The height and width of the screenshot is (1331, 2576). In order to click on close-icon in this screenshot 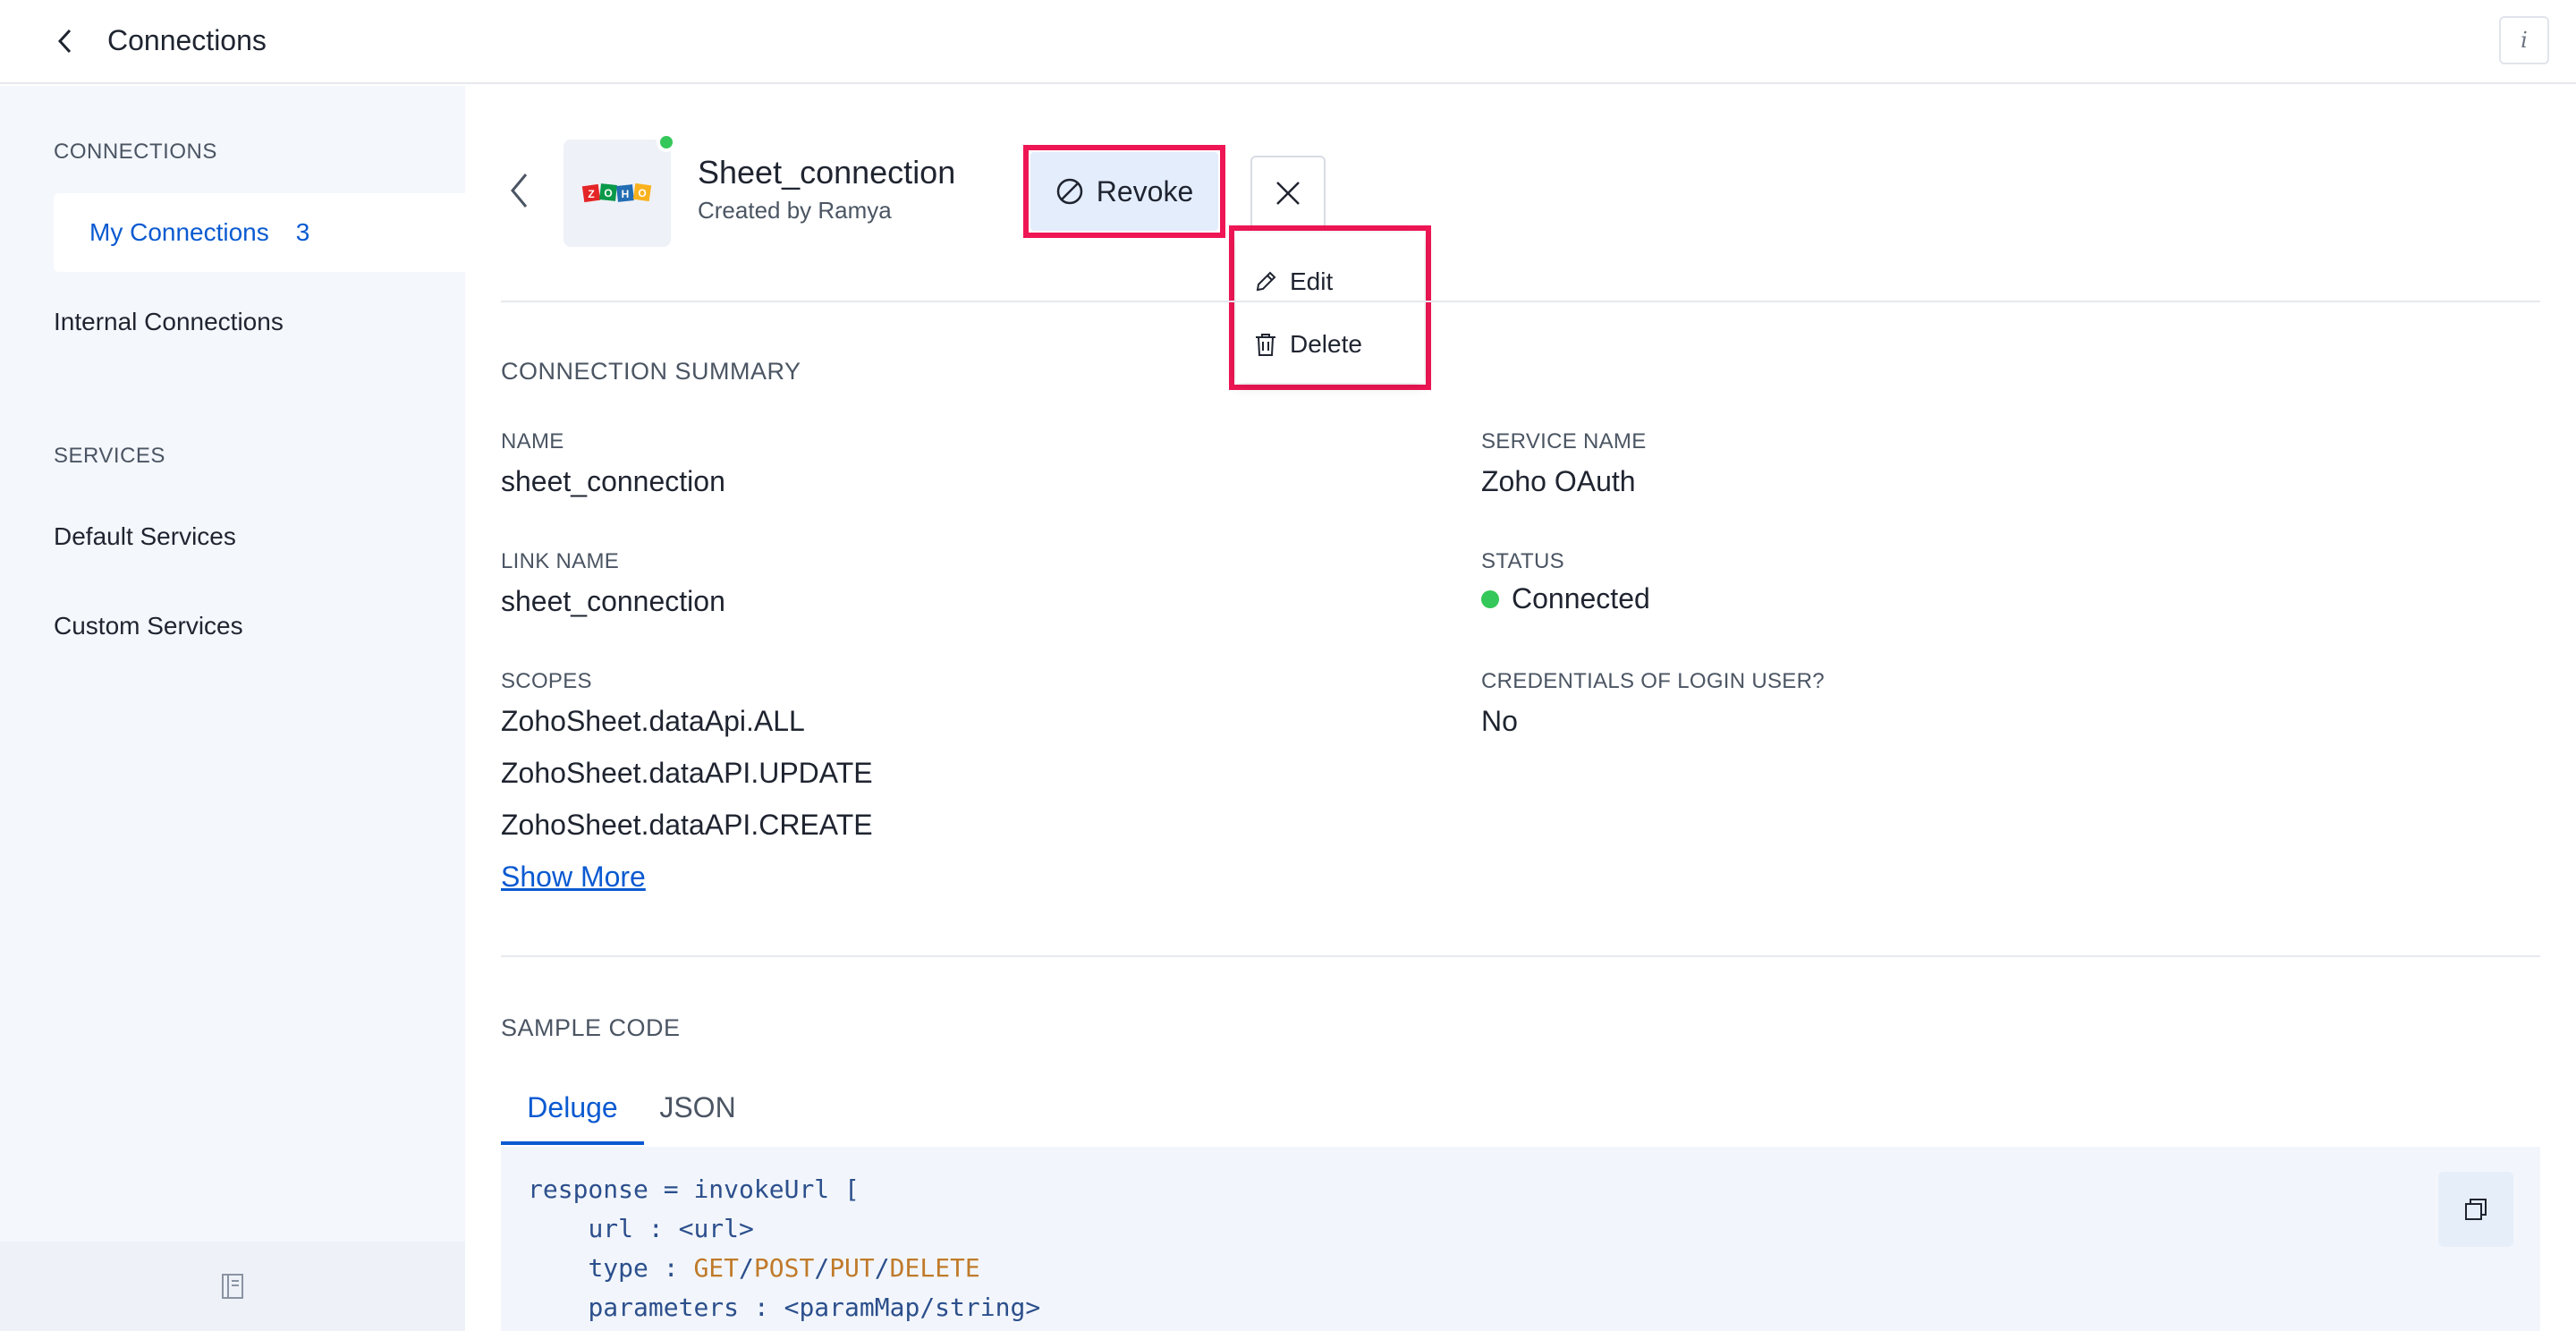, I will do `click(1288, 194)`.